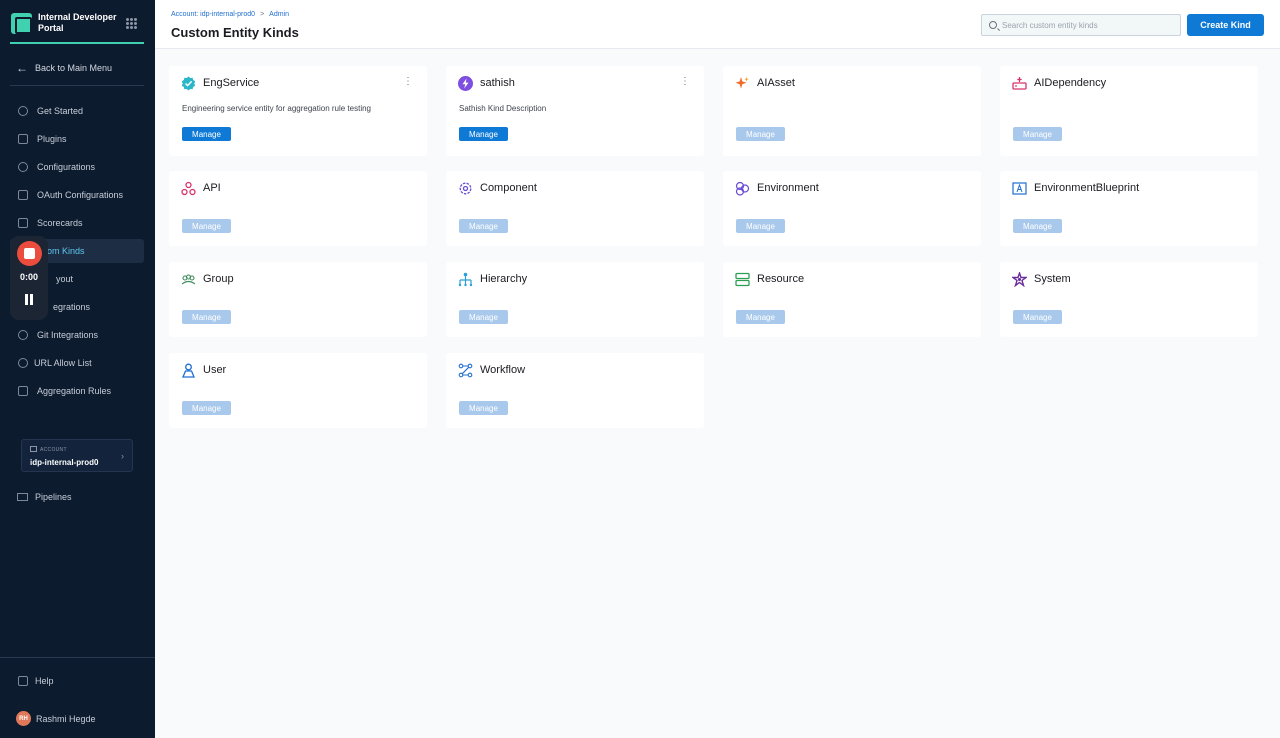  I want to click on api-icon, so click(188, 188).